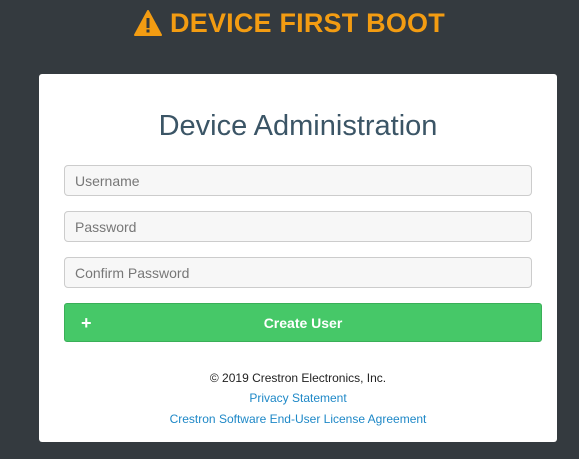  What do you see at coordinates (298, 126) in the screenshot?
I see `page-title: Device Administration` at bounding box center [298, 126].